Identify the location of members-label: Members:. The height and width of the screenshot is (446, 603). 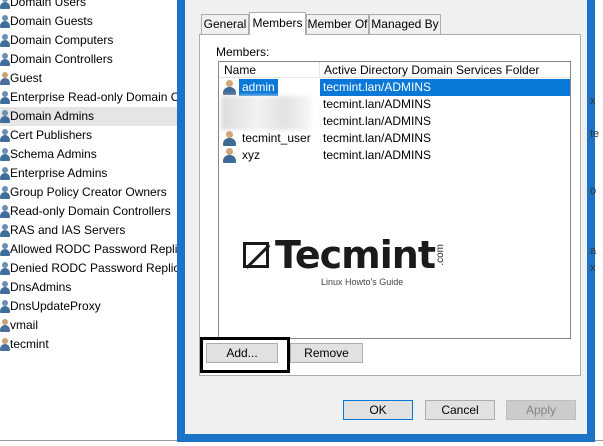
(243, 52).